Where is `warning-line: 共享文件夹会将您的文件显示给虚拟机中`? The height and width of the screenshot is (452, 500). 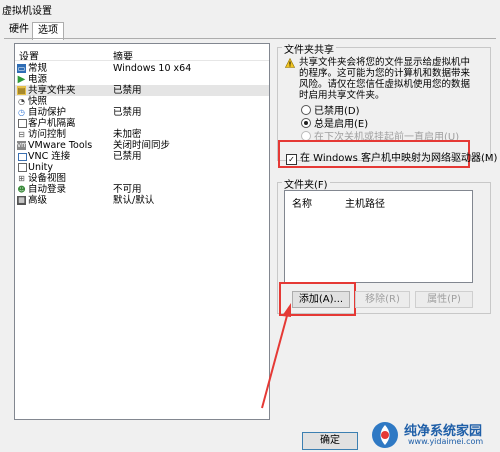 warning-line: 共享文件夹会将您的文件显示给虚拟机中 is located at coordinates (385, 62).